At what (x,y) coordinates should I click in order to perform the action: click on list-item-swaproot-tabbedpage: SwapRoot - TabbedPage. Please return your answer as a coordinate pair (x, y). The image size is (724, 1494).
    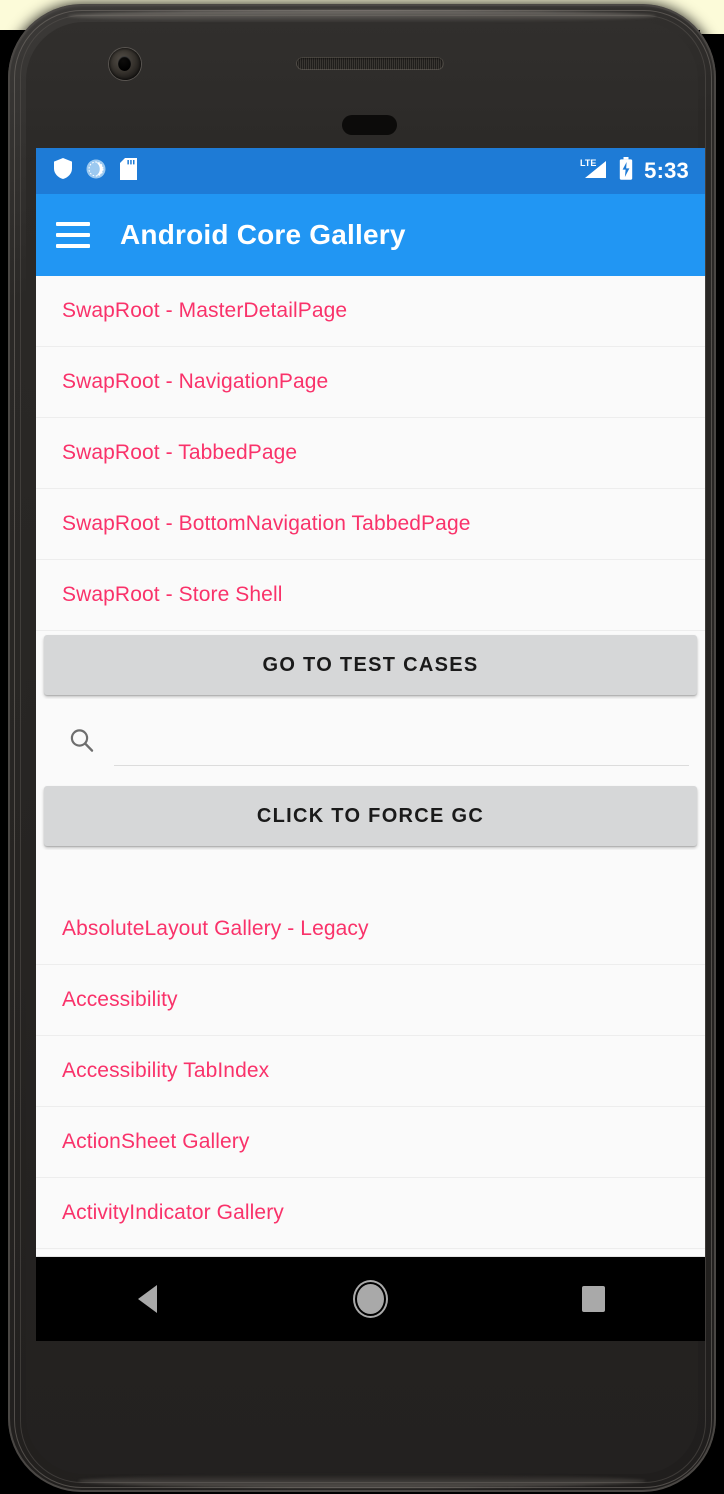
    Looking at the image, I should click on (370, 453).